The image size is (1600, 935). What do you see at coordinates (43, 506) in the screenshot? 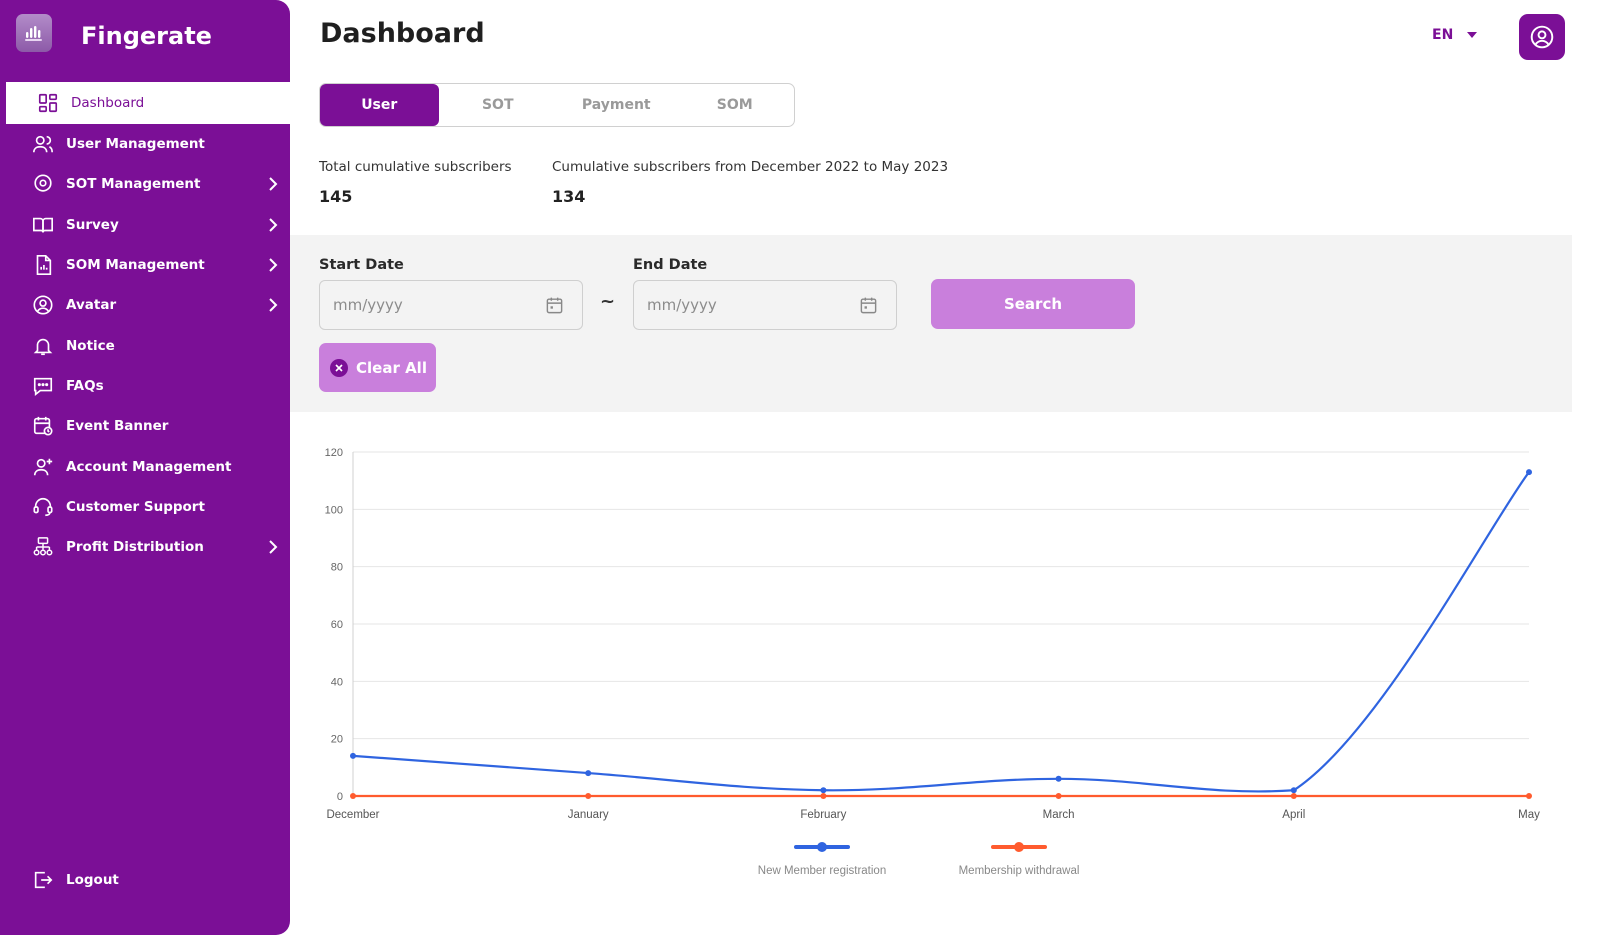
I see `headset-icon` at bounding box center [43, 506].